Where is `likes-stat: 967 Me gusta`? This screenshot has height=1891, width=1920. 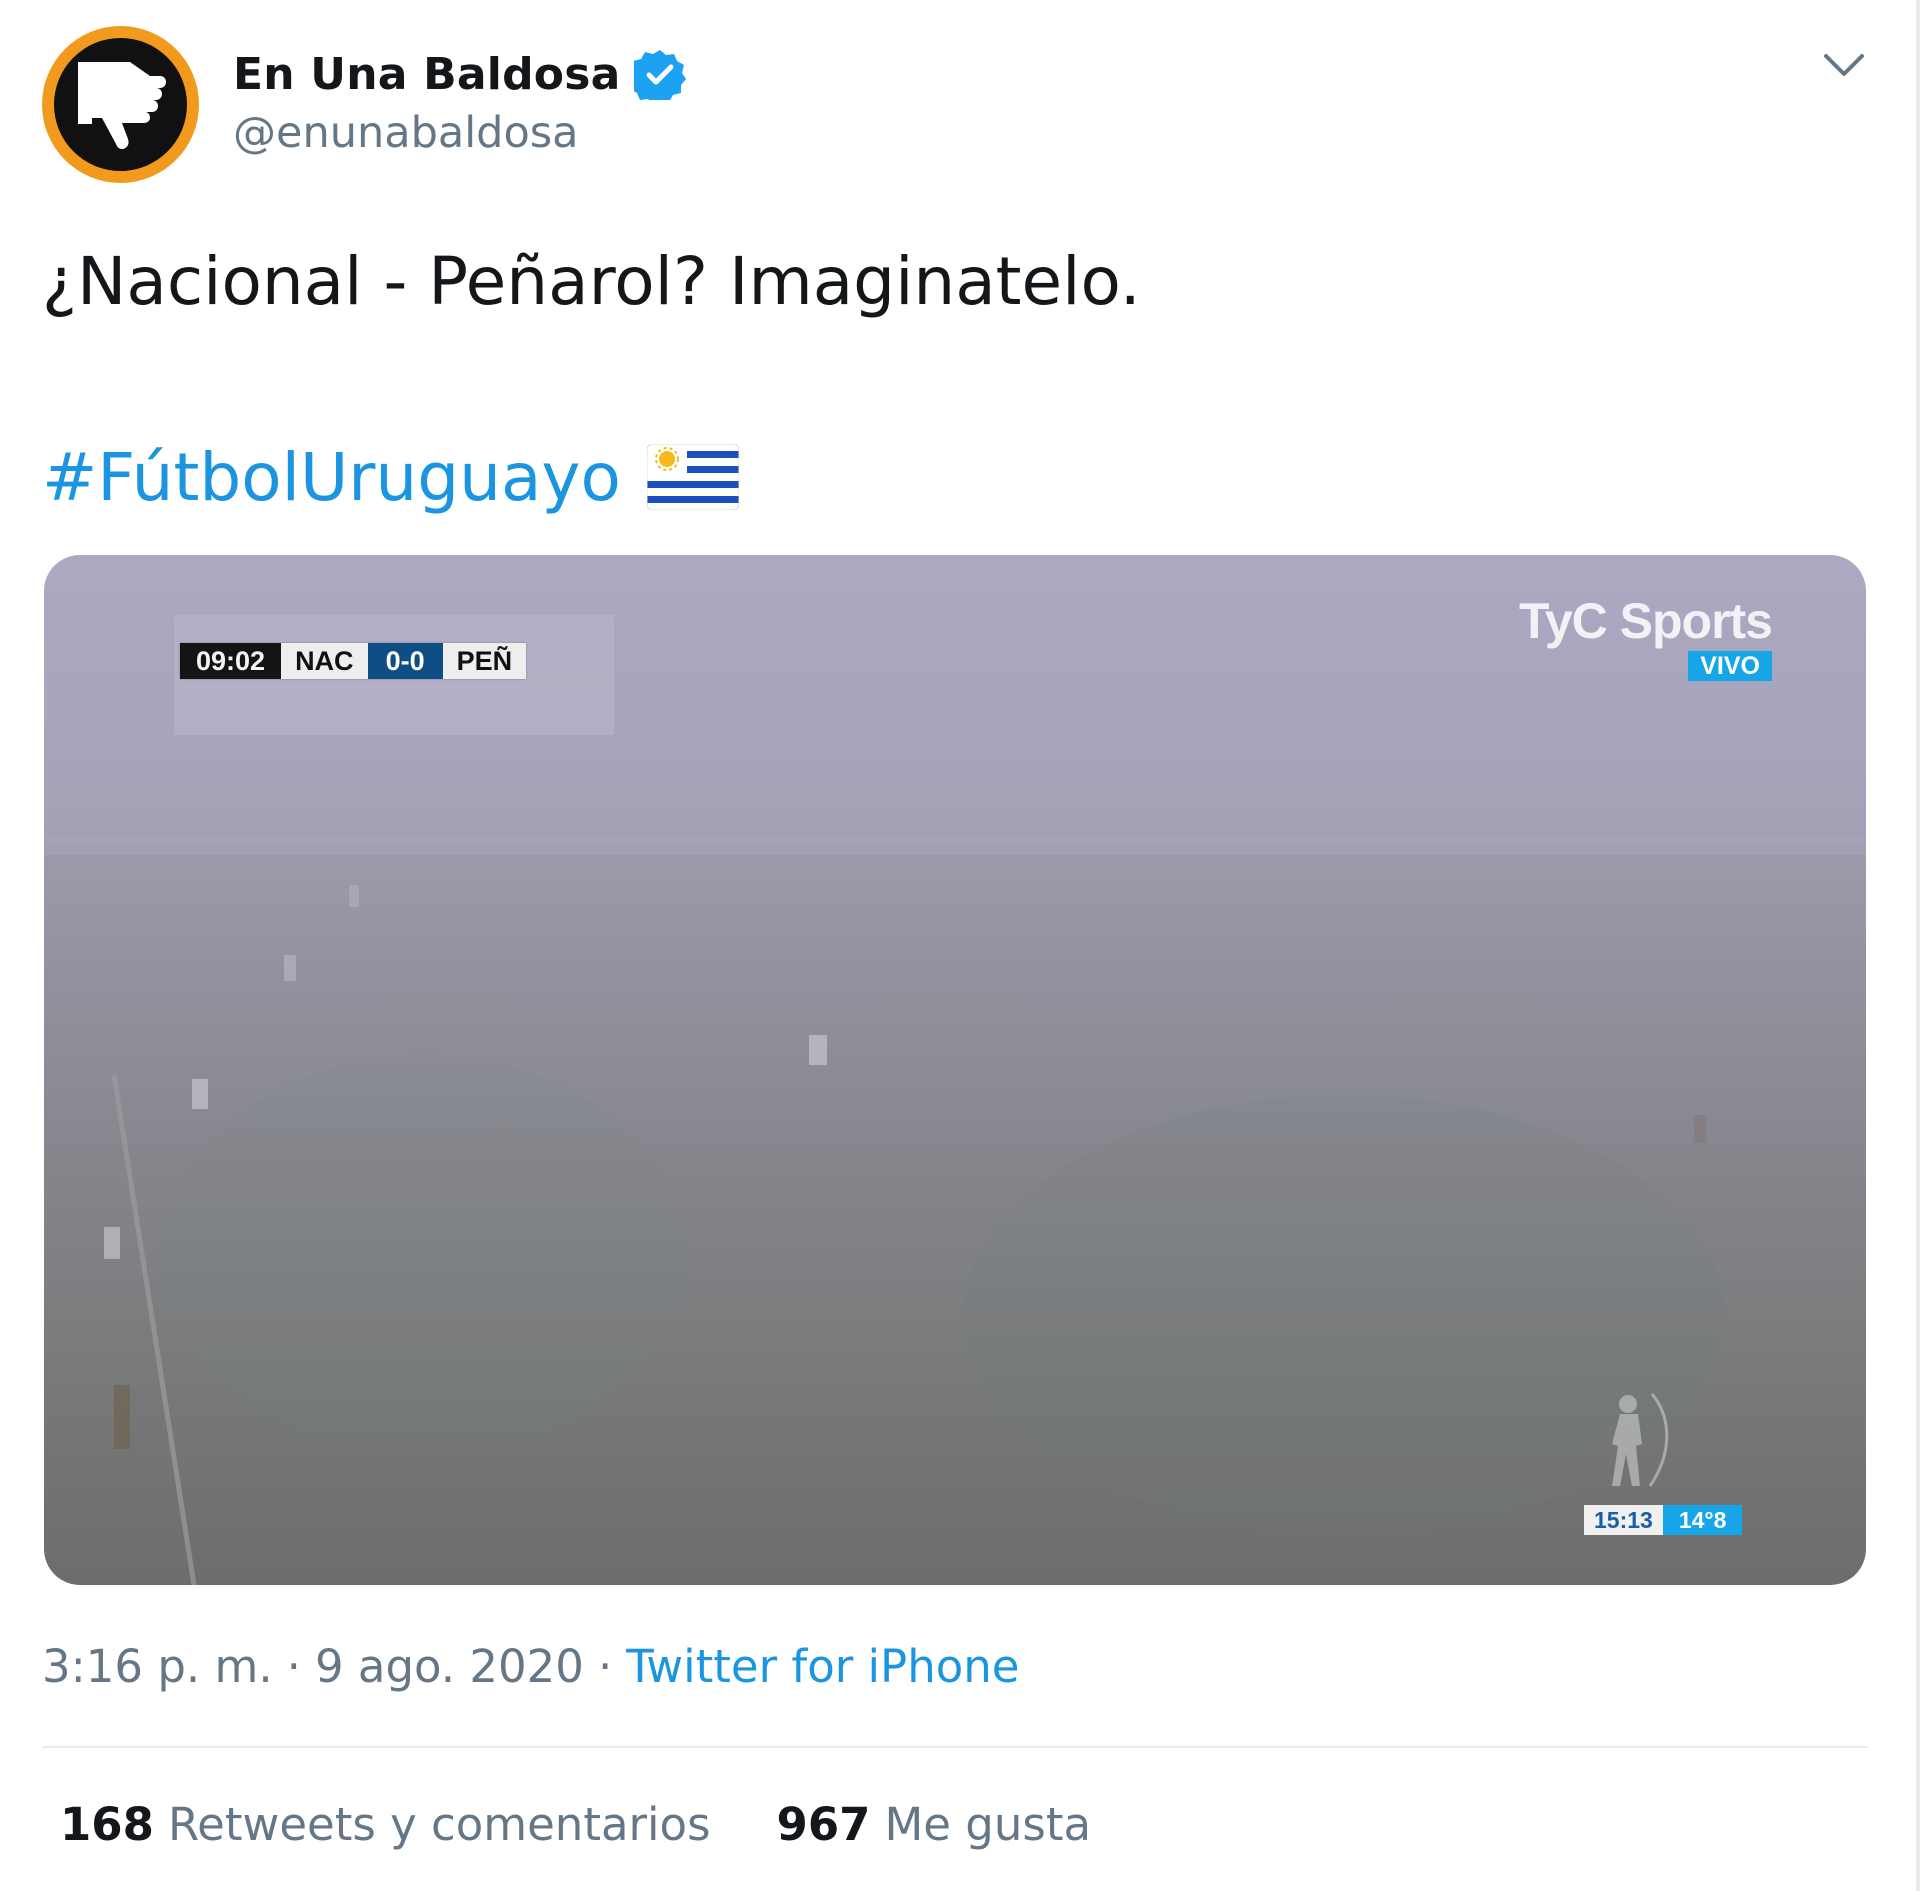
likes-stat: 967 Me gusta is located at coordinates (934, 1824).